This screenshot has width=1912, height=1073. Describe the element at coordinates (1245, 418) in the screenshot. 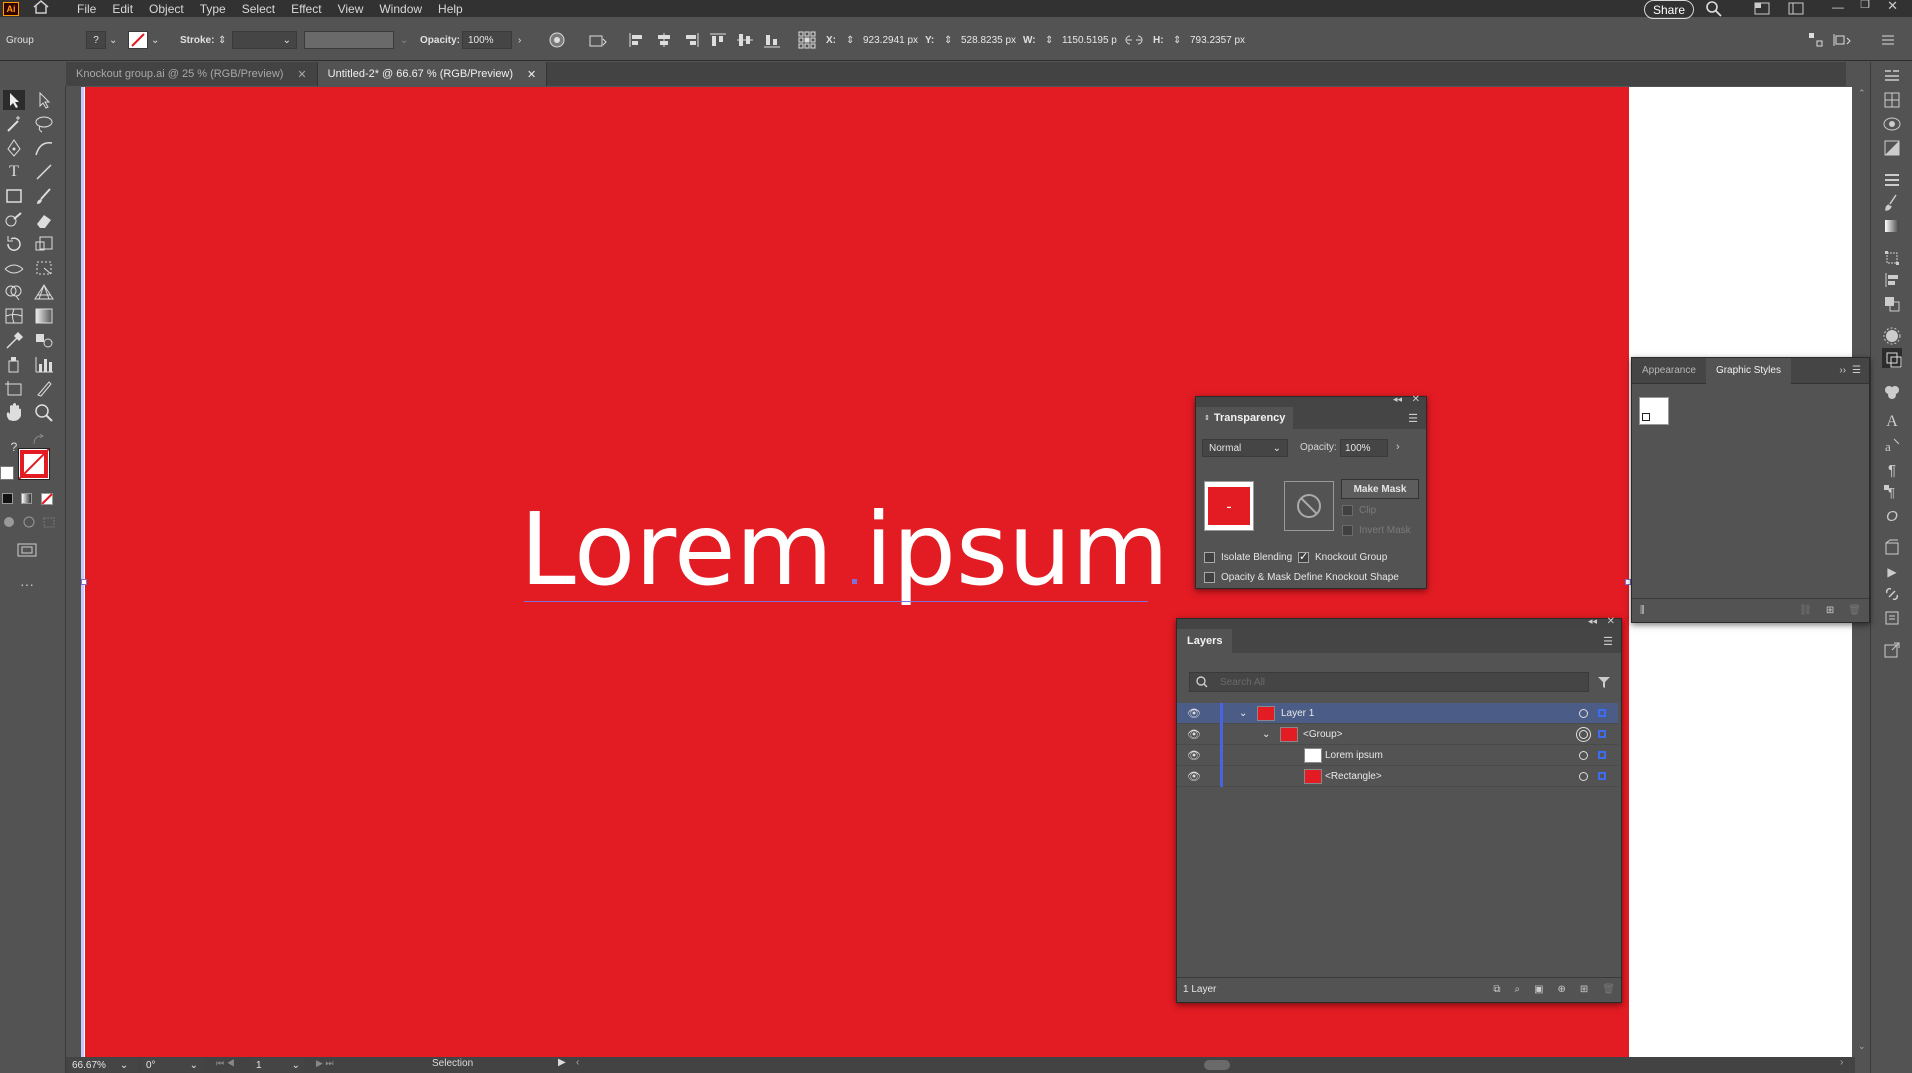

I see `tab-transparency: ⇕ Transparency` at that location.